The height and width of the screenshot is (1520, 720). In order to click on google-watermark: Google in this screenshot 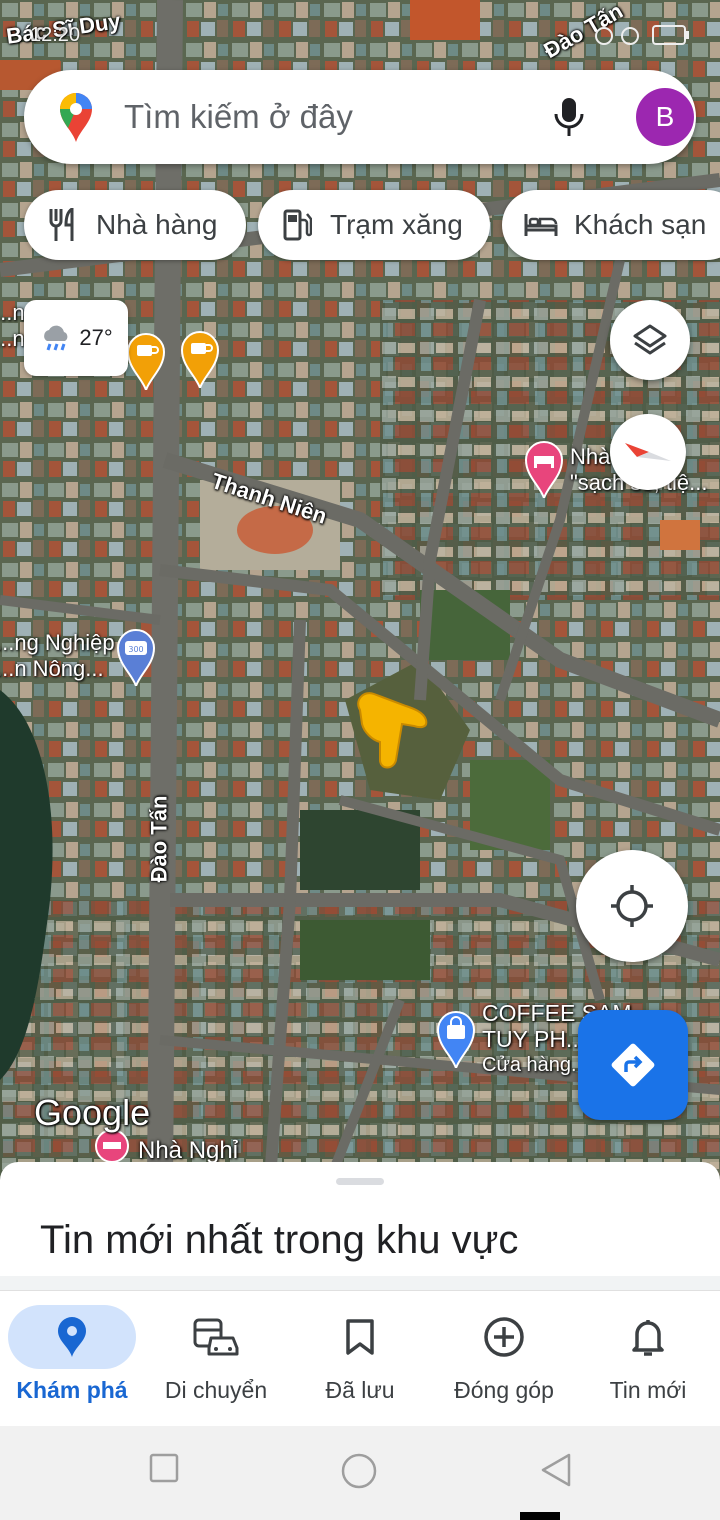, I will do `click(92, 1112)`.